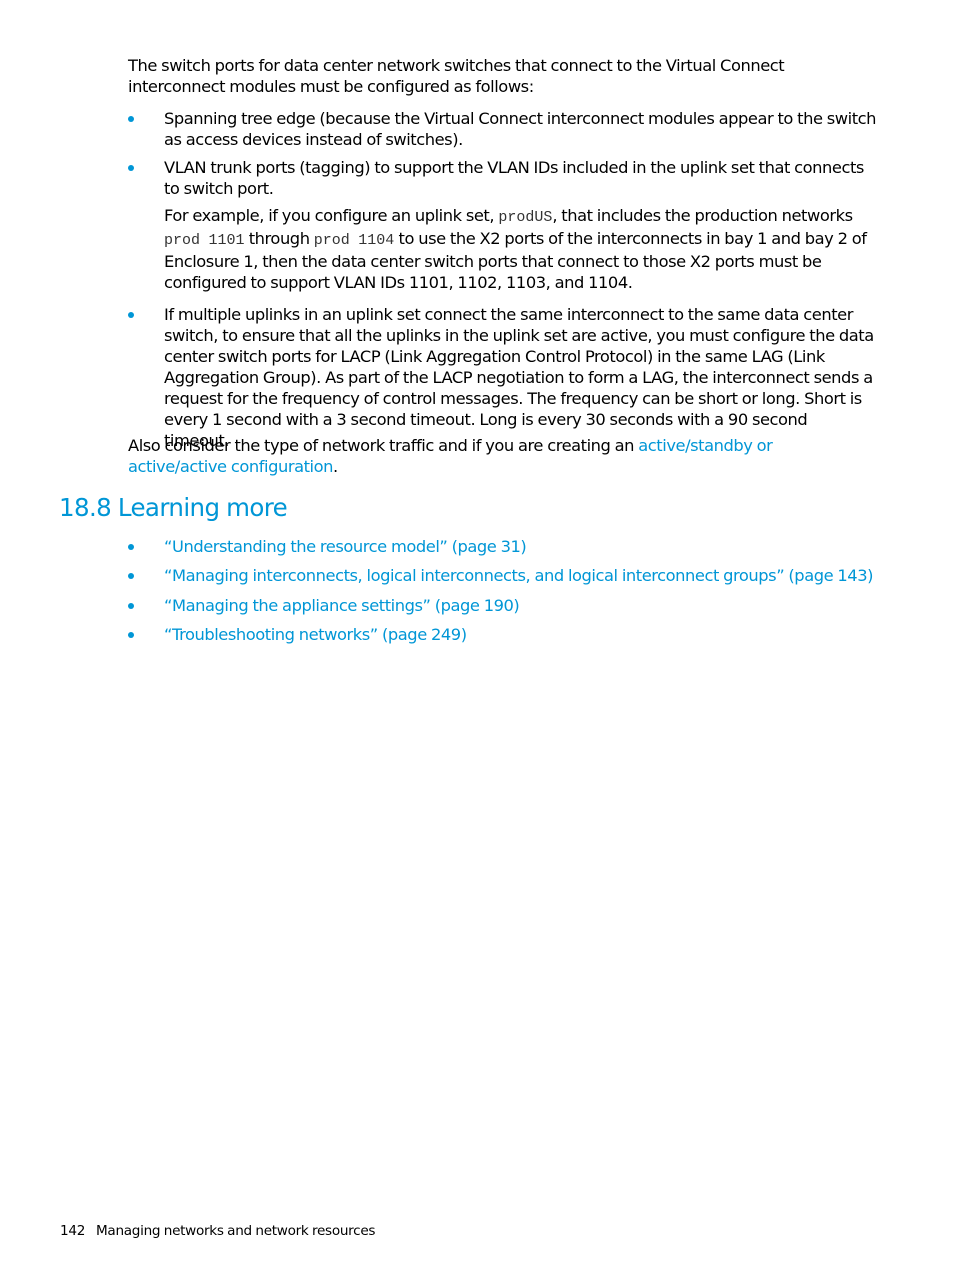  I want to click on section-heading: 18.8 Learning more, so click(173, 507).